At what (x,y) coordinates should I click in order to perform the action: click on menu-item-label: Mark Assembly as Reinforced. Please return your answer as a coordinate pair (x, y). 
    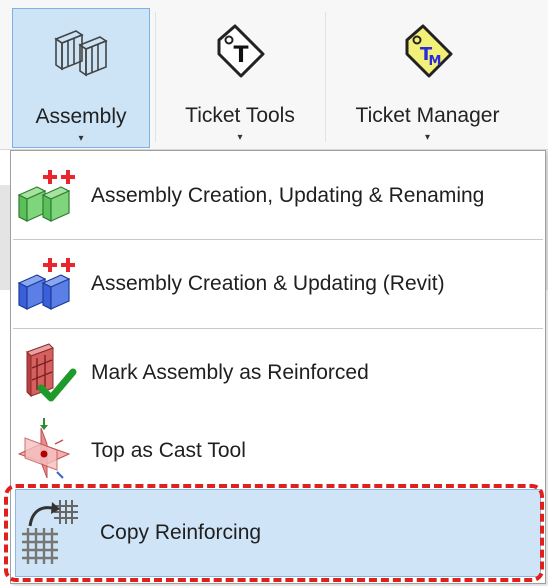
    Looking at the image, I should click on (230, 372).